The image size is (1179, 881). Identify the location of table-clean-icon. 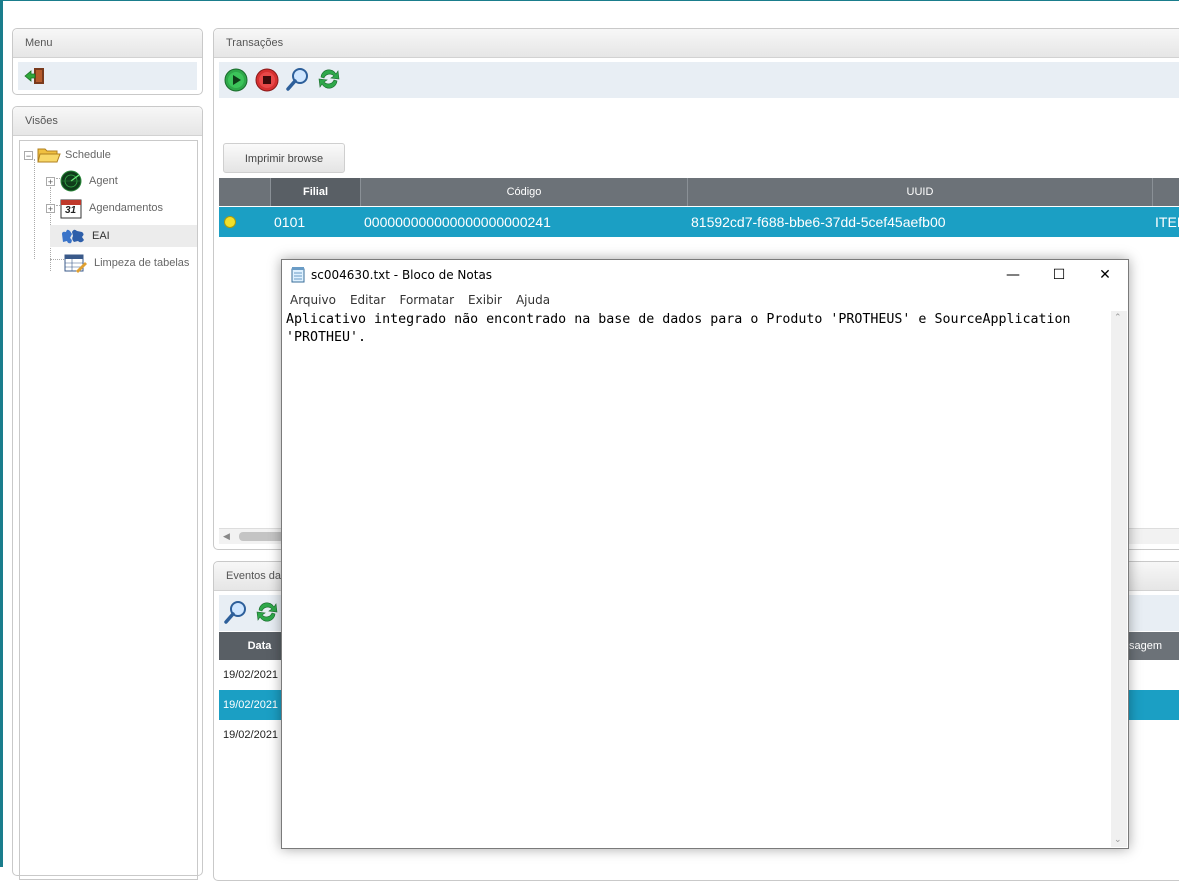
(76, 263).